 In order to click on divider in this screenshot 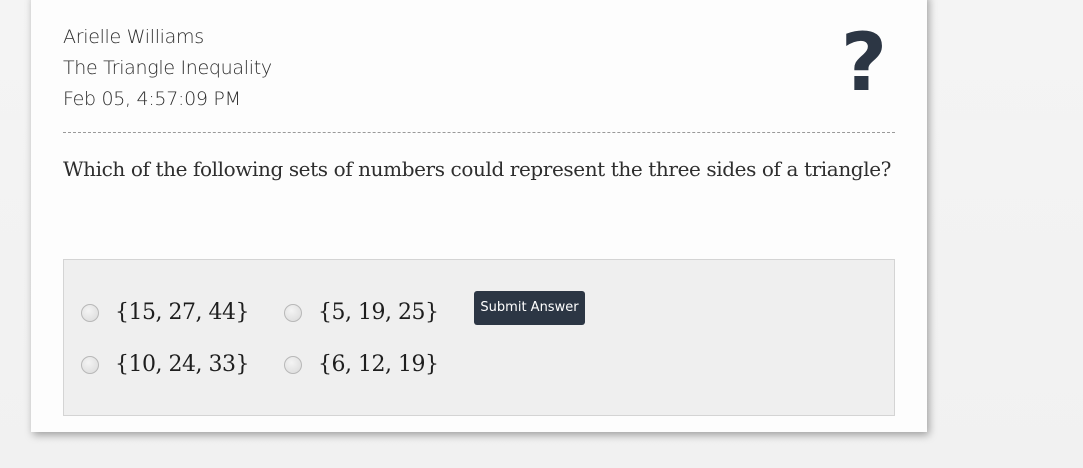, I will do `click(479, 132)`.